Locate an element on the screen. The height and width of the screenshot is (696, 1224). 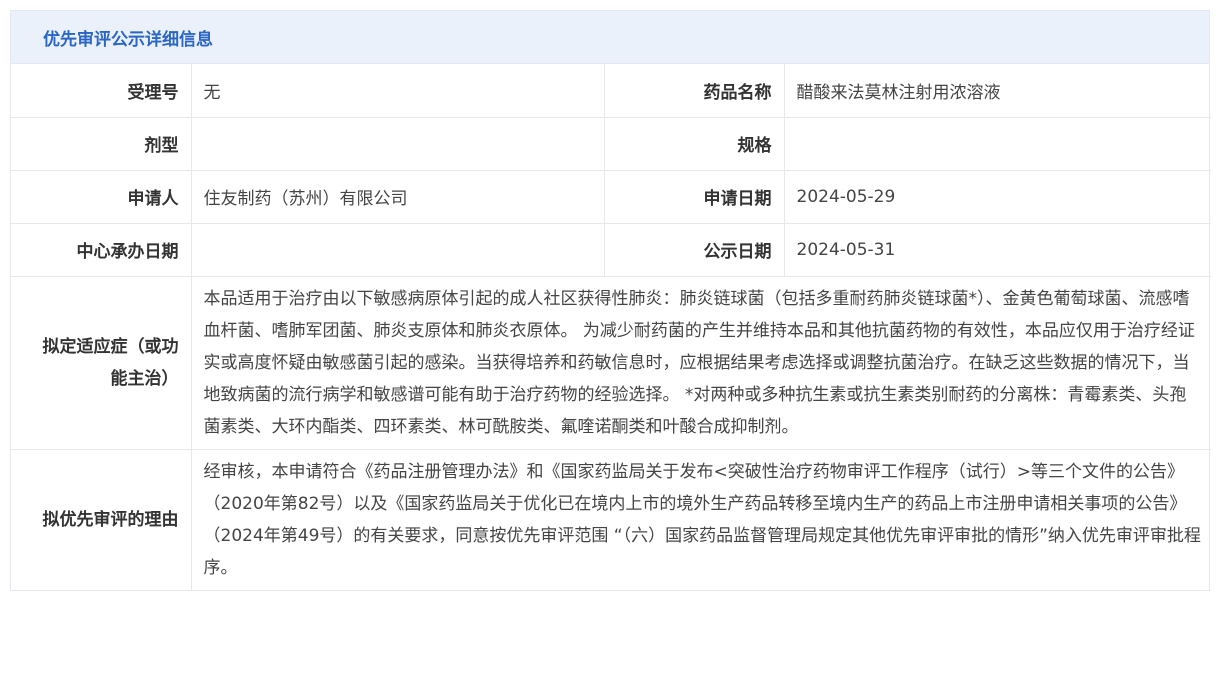
application-date-label: 申请日期 is located at coordinates (694, 197).